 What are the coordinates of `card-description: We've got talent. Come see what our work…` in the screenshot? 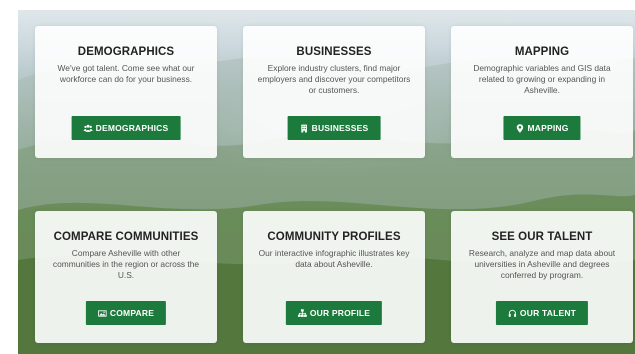 It's located at (126, 73).